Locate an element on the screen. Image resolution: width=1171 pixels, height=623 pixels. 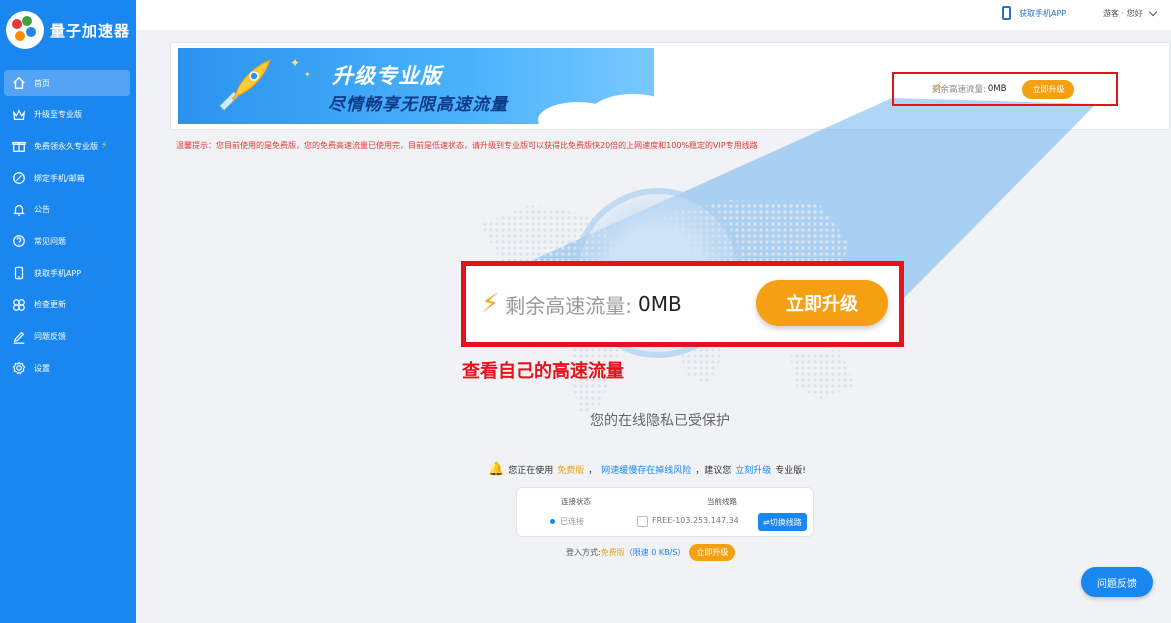
update-icon is located at coordinates (19, 305).